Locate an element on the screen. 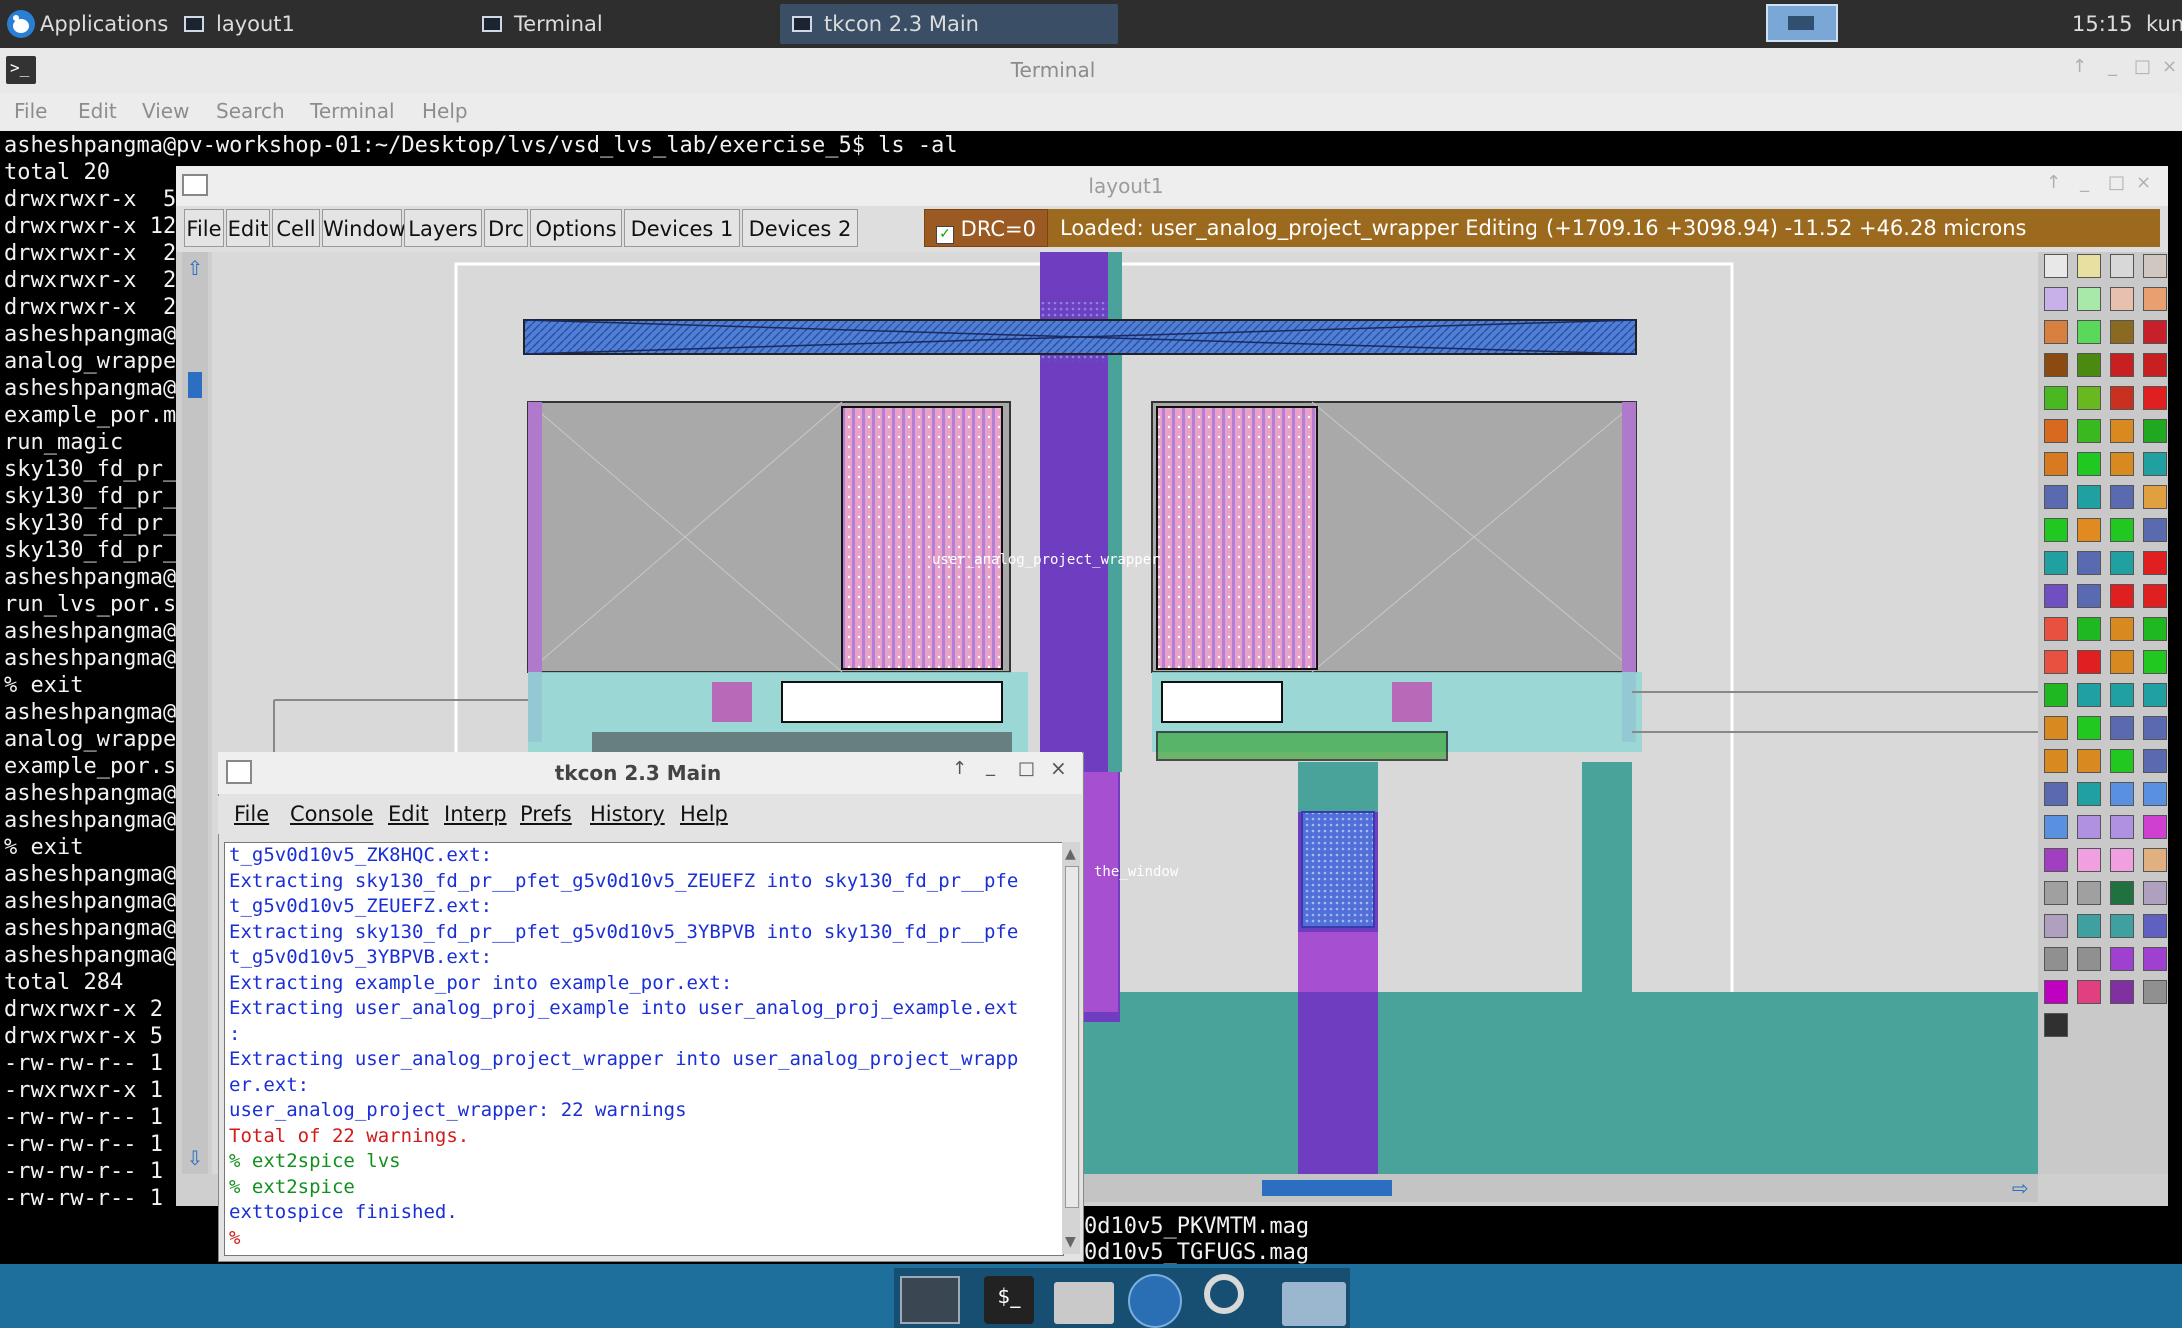 This screenshot has height=1328, width=2182. tkcon-titlebar: tkcon 2.3 Main ↑ _ □ × is located at coordinates (650, 773).